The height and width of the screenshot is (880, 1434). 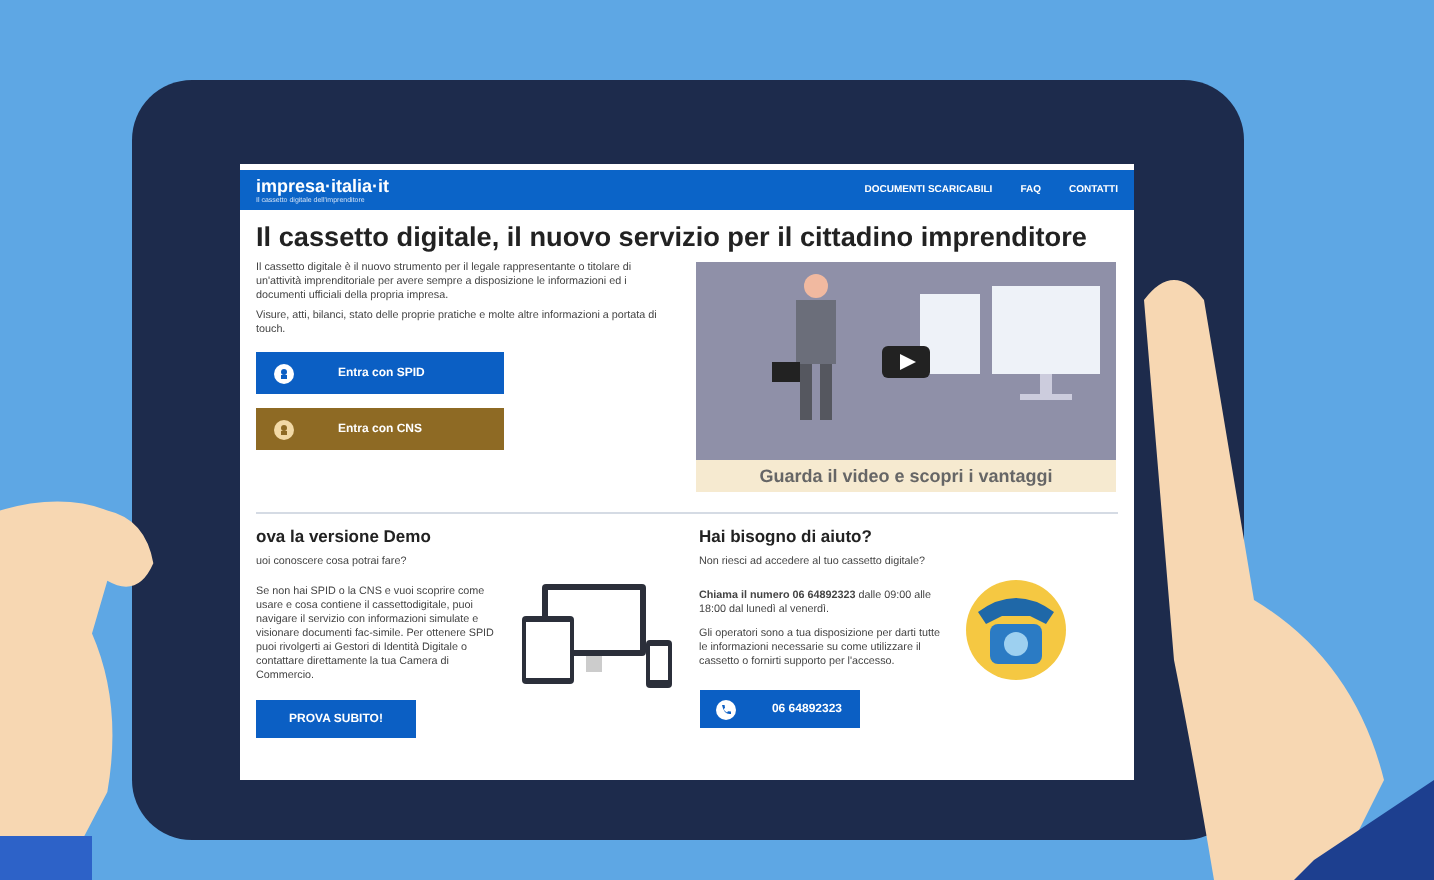 I want to click on user-icon, so click(x=284, y=373).